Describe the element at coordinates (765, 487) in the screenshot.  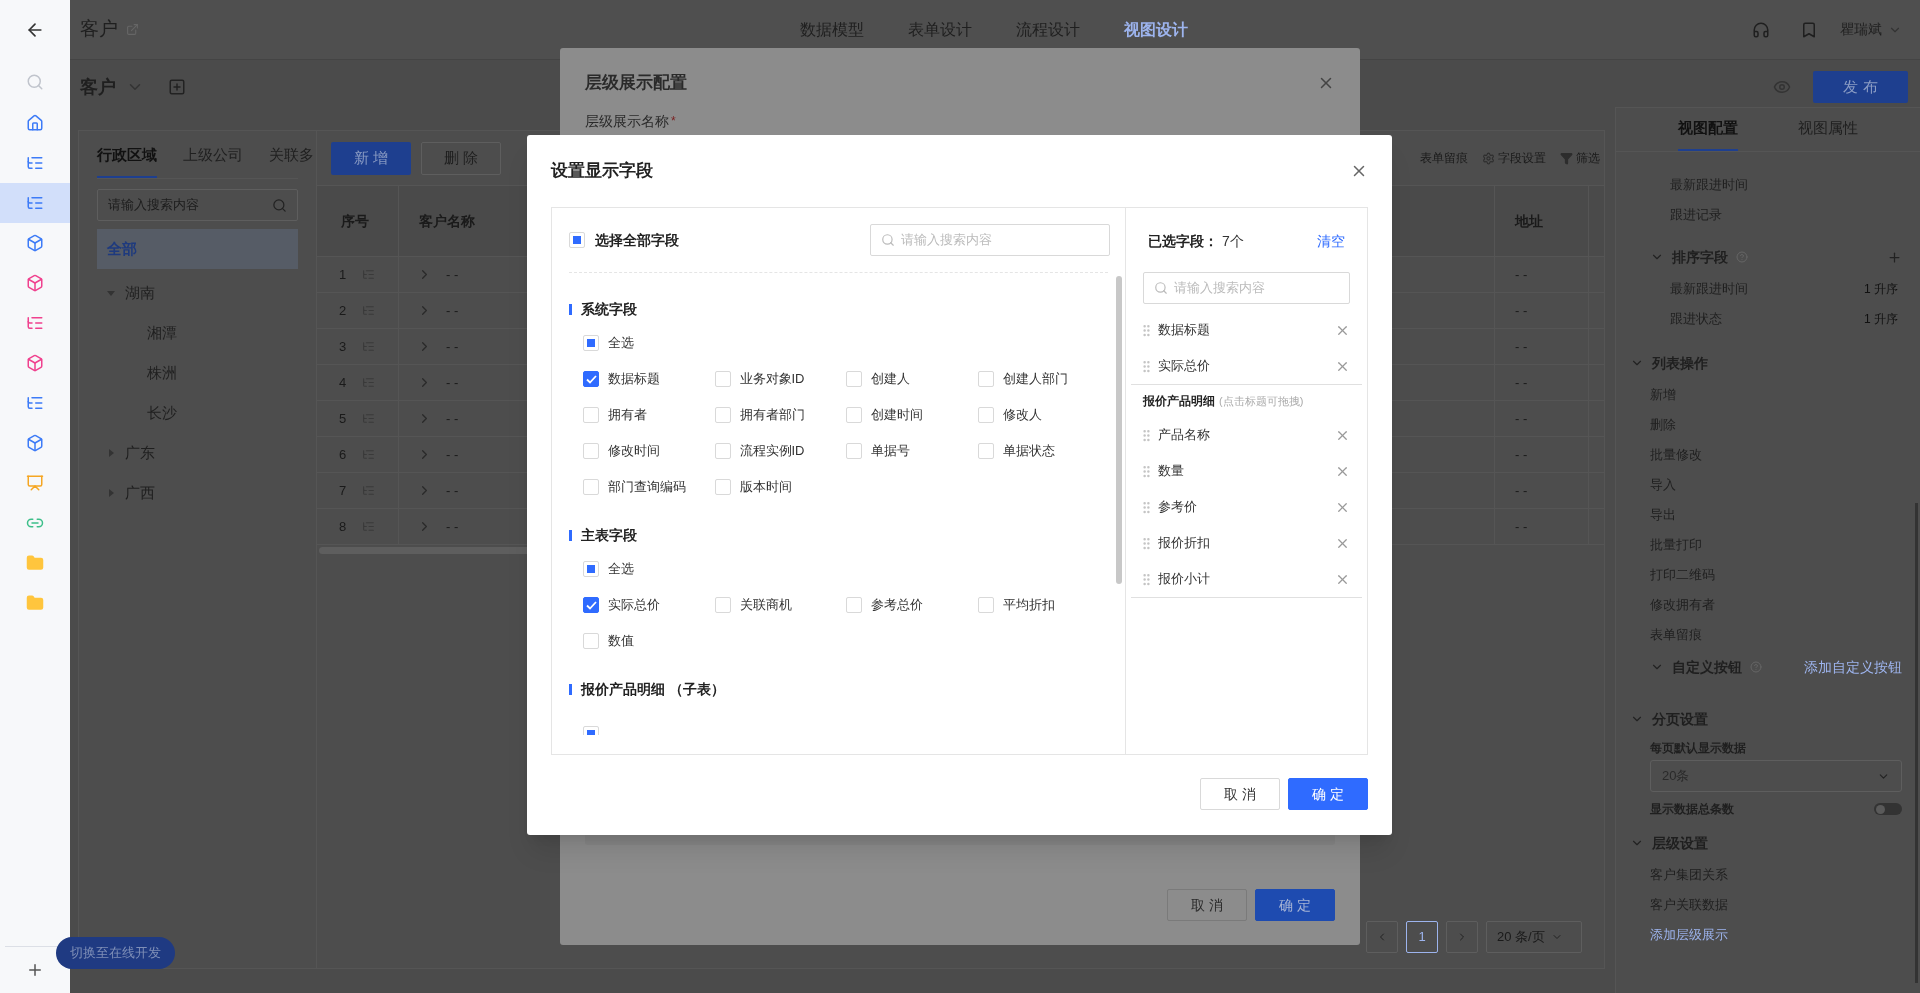
I see `checkbox-label: 版本时间` at that location.